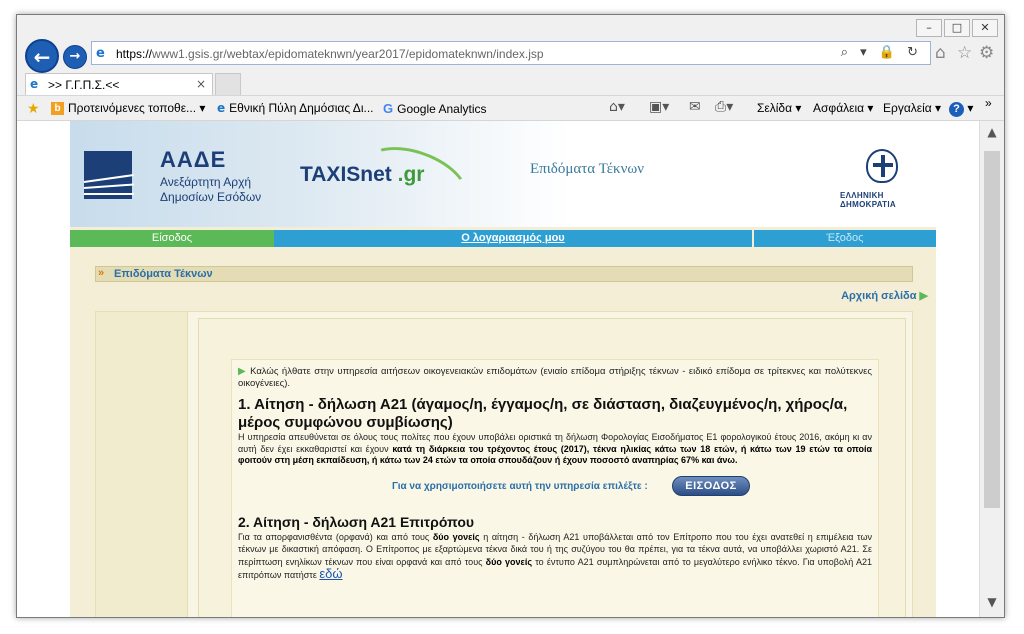  I want to click on help-menu: ? ▾, so click(961, 109).